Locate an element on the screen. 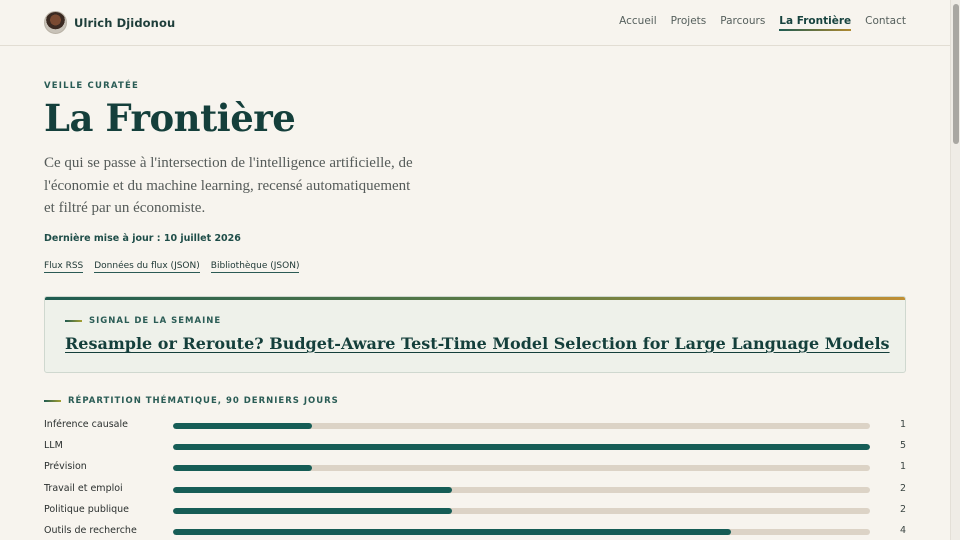 This screenshot has width=960, height=540. brand-link: Ulrich Djidonou is located at coordinates (109, 22).